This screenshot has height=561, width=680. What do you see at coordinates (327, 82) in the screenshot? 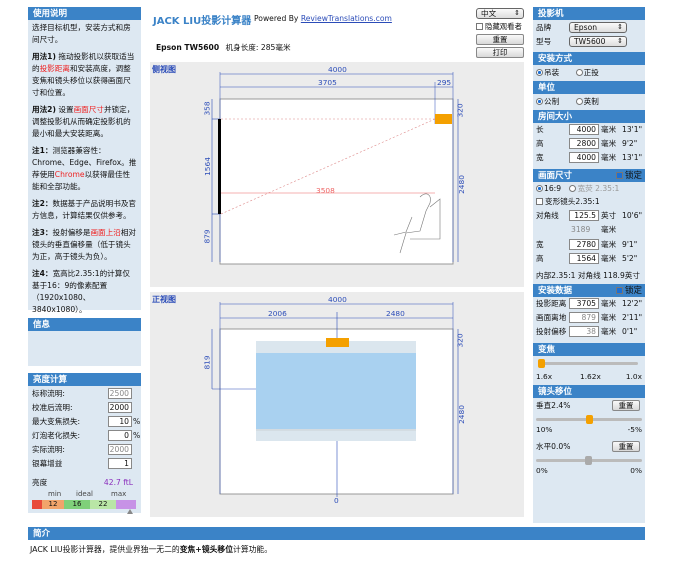
I see `side-dim-a: 3705` at bounding box center [327, 82].